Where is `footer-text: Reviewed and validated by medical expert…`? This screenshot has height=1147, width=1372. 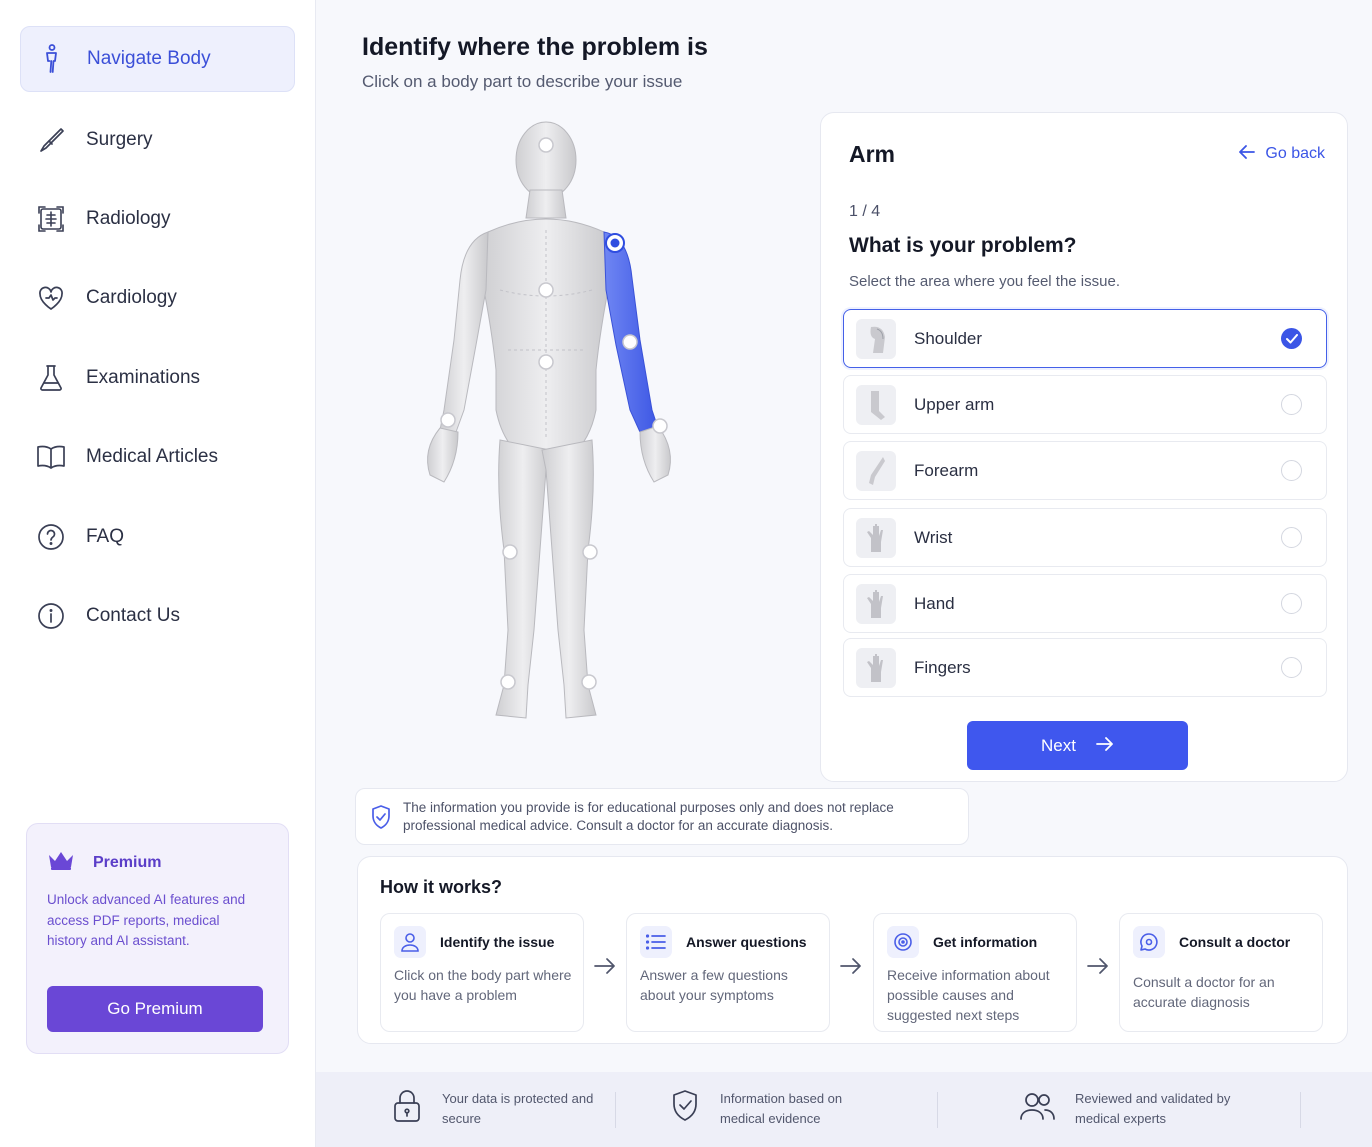
footer-text: Reviewed and validated by medical expert… is located at coordinates (1153, 1108).